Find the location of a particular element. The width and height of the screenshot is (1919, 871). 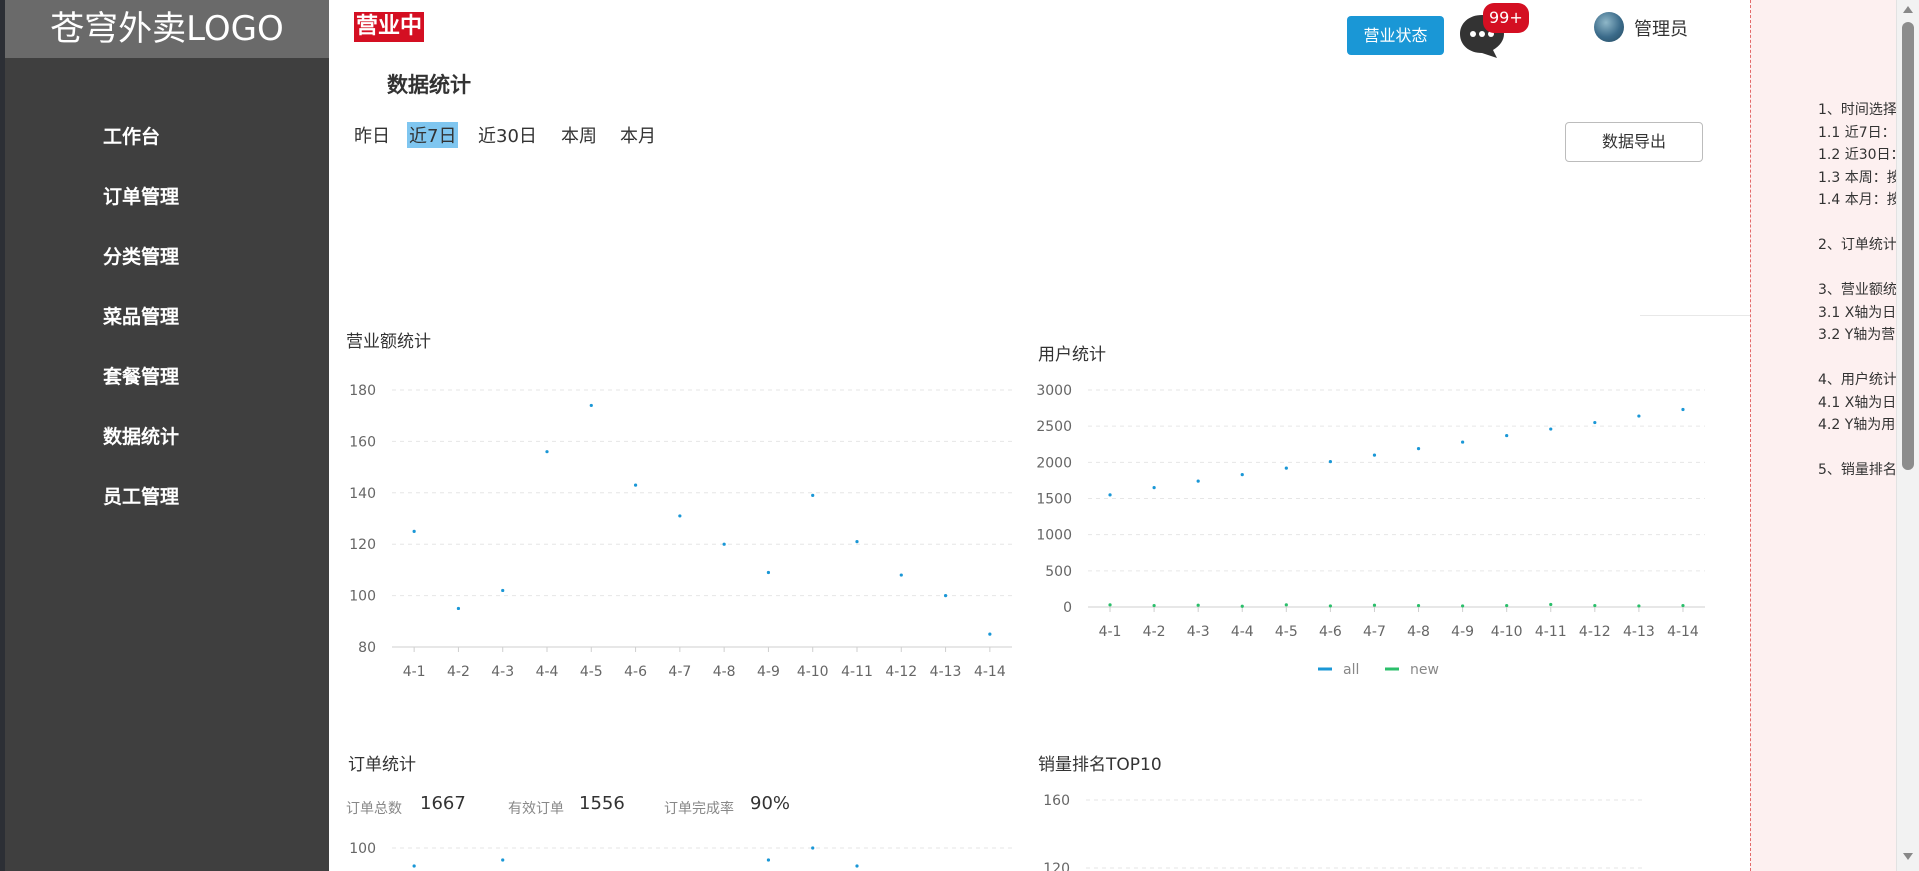

shop-status-tag: 营业中 is located at coordinates (389, 27).